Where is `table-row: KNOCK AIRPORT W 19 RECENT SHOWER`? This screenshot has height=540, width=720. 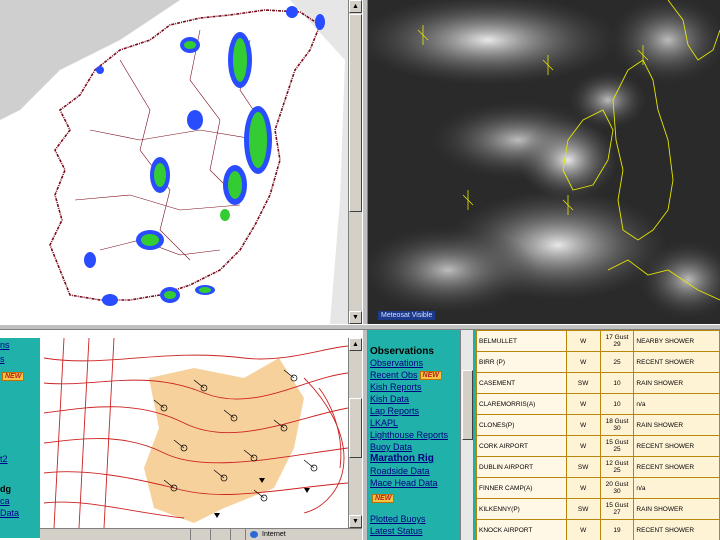 table-row: KNOCK AIRPORT W 19 RECENT SHOWER is located at coordinates (598, 529).